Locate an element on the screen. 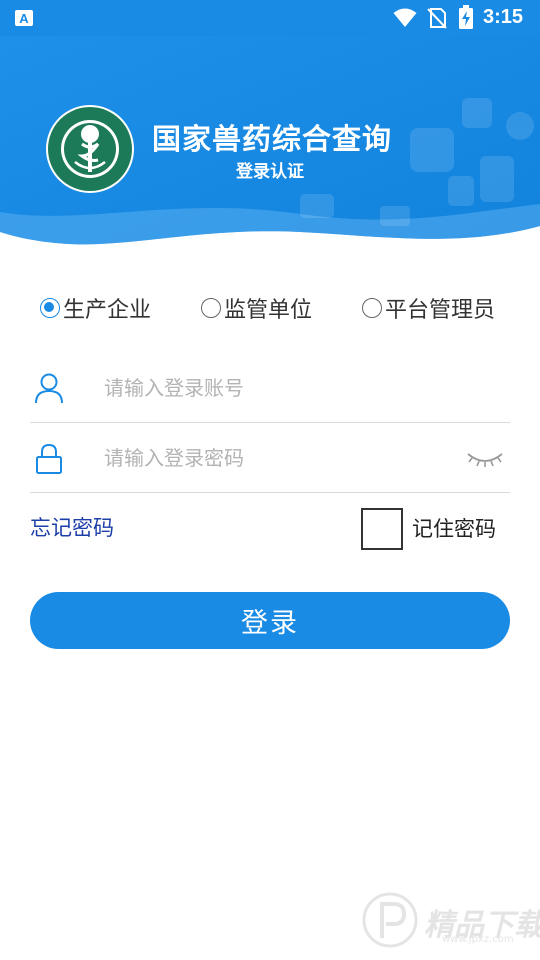  account-input is located at coordinates (274, 388).